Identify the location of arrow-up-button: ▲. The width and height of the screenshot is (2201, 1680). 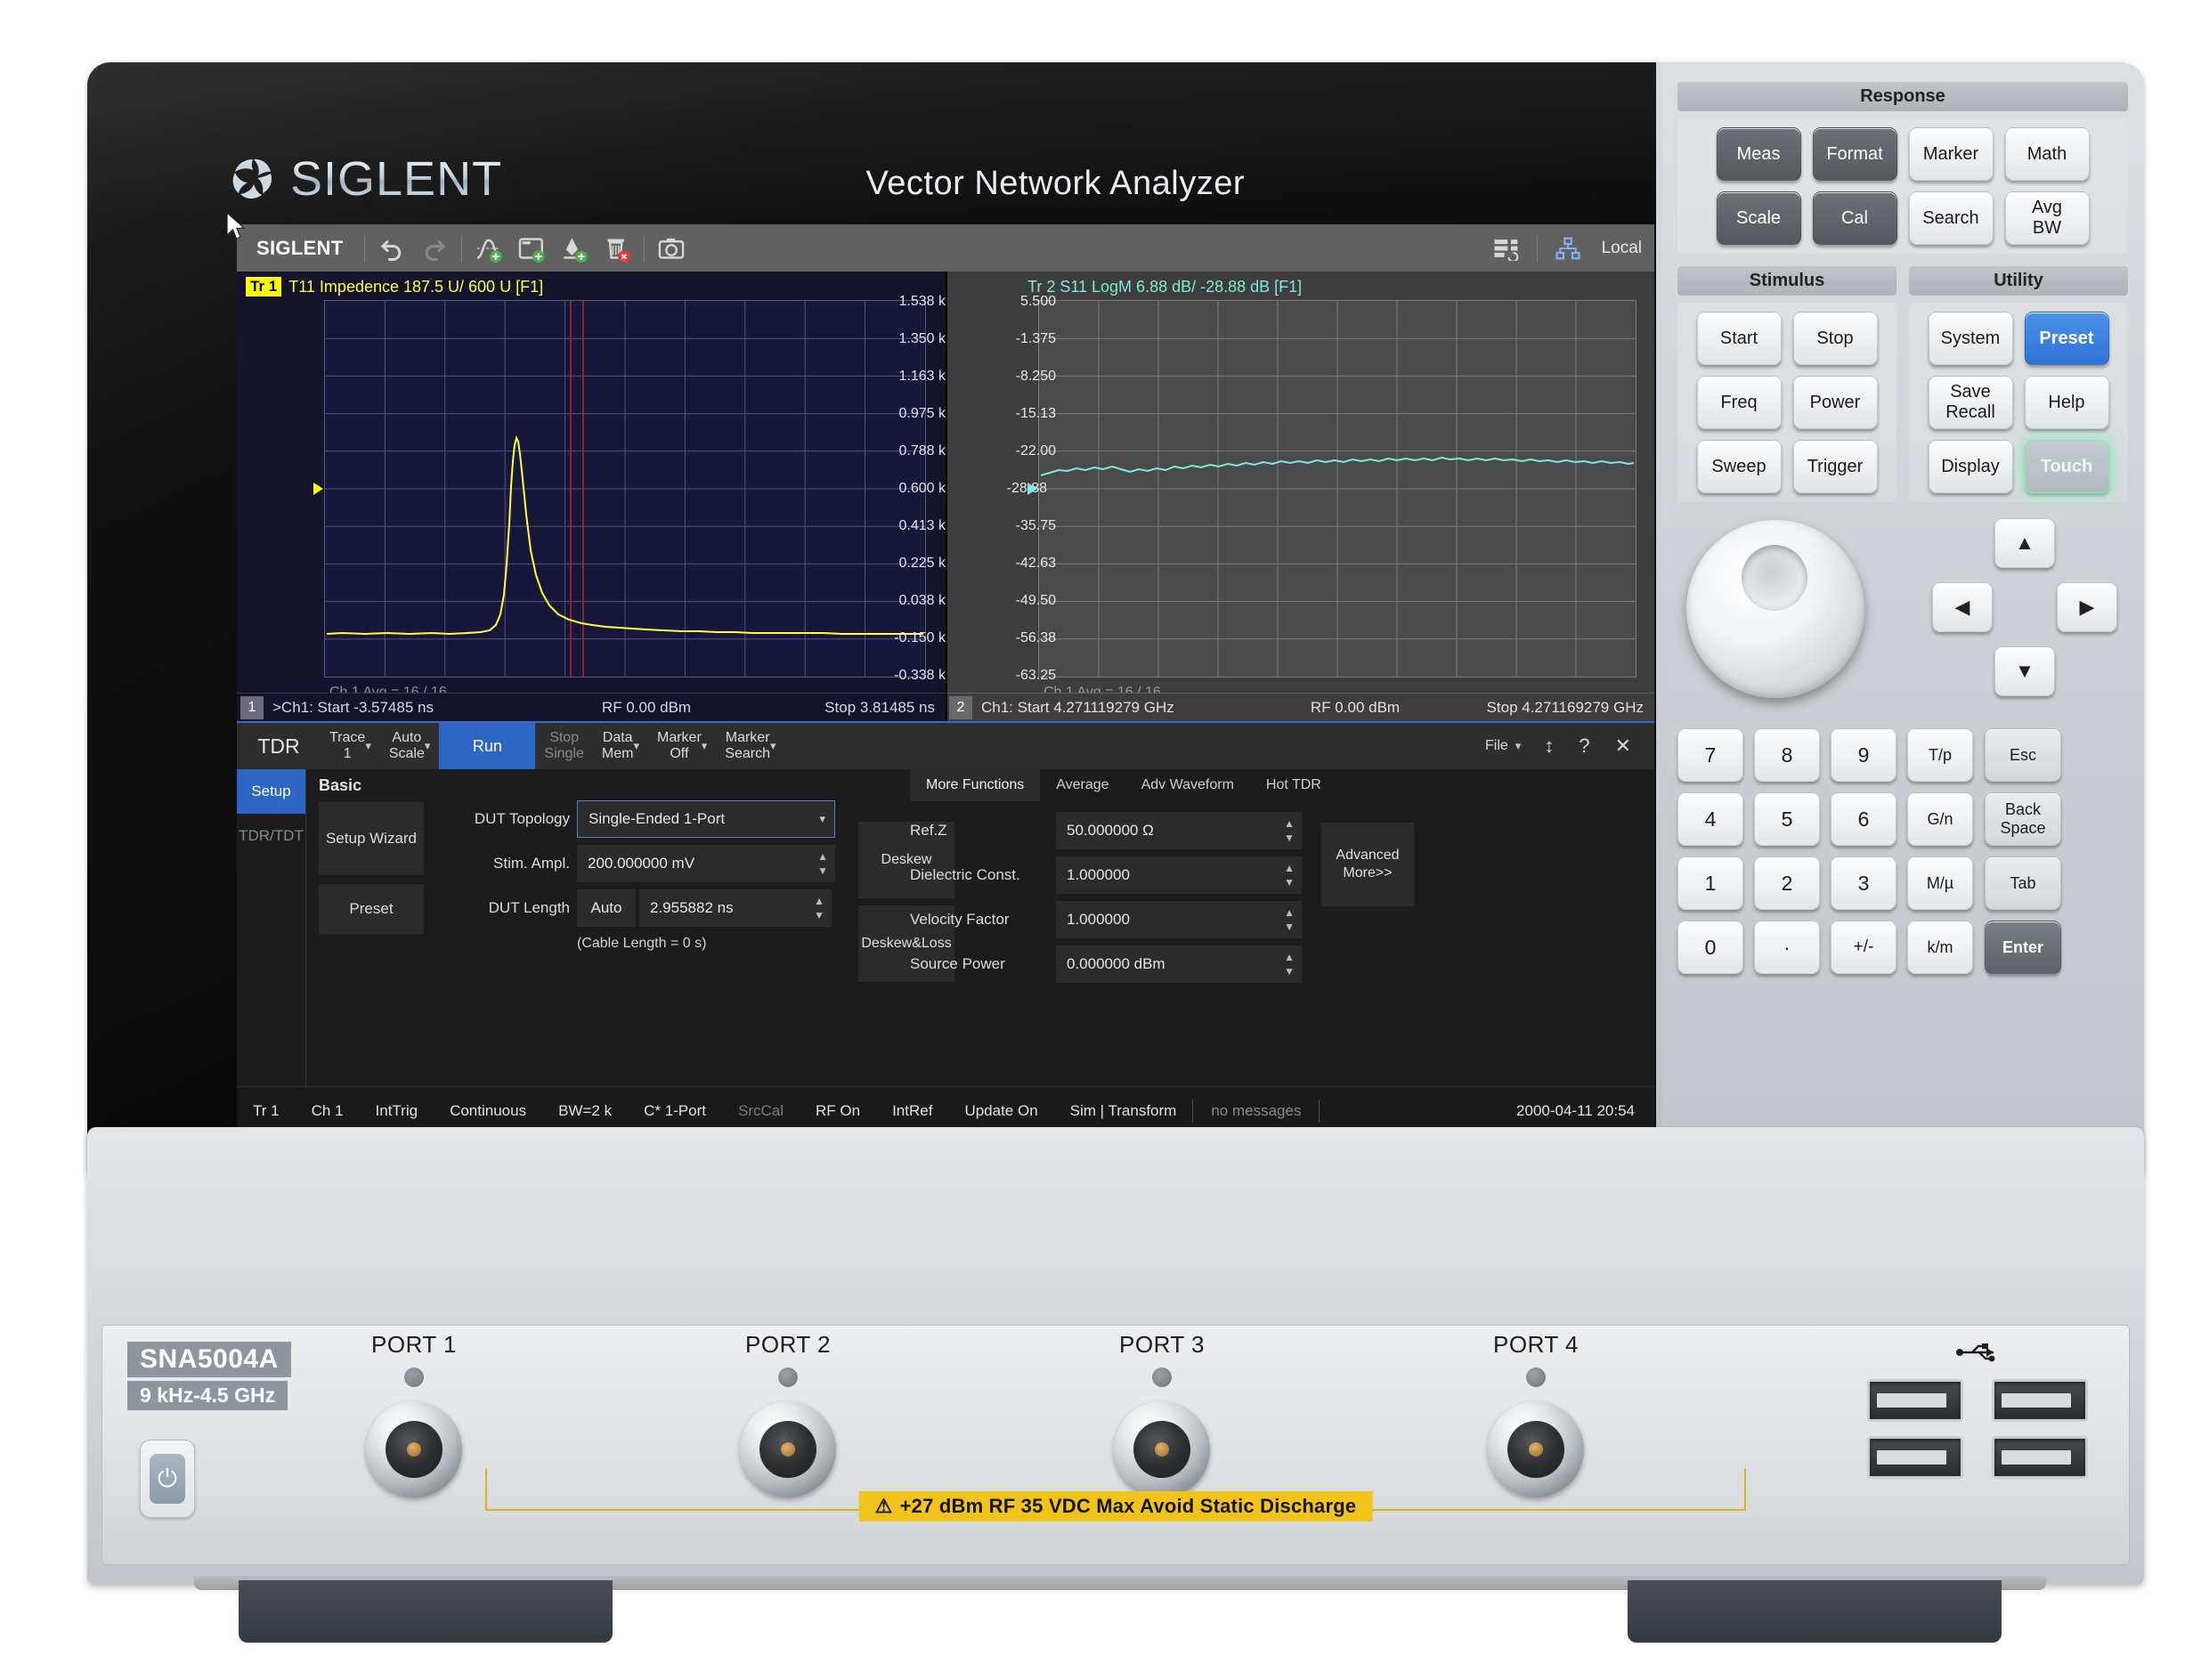
(2024, 543).